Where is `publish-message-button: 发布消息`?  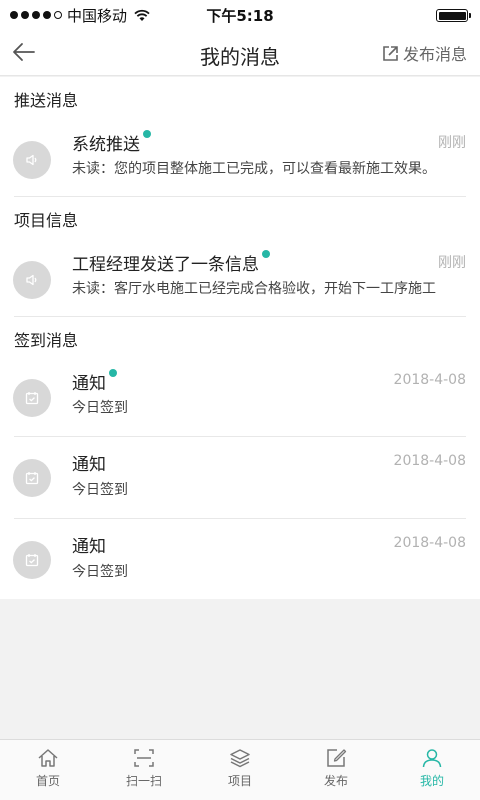 publish-message-button: 发布消息 is located at coordinates (424, 53).